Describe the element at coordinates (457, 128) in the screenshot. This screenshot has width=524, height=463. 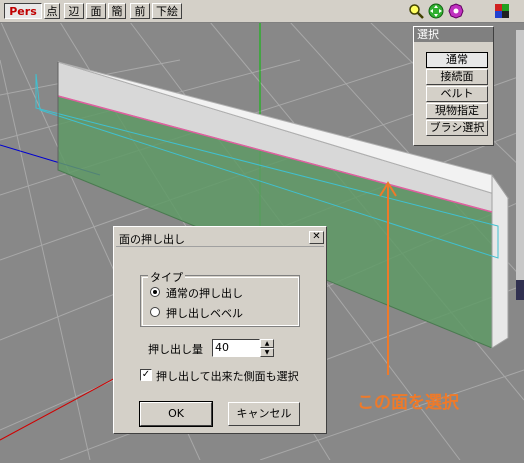
I see `select-brush-button: ブラシ選択` at that location.